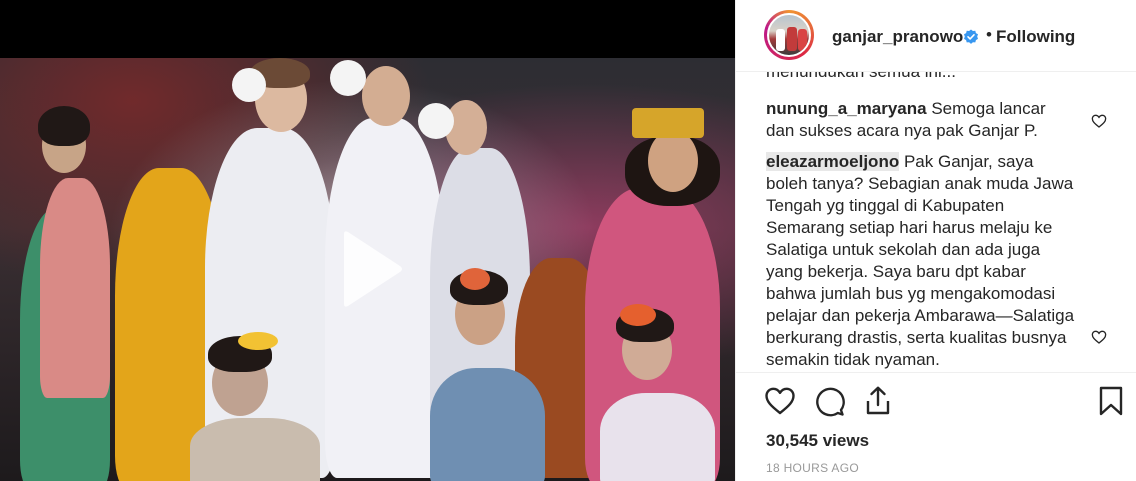 The height and width of the screenshot is (481, 1136). I want to click on share-icon, so click(878, 401).